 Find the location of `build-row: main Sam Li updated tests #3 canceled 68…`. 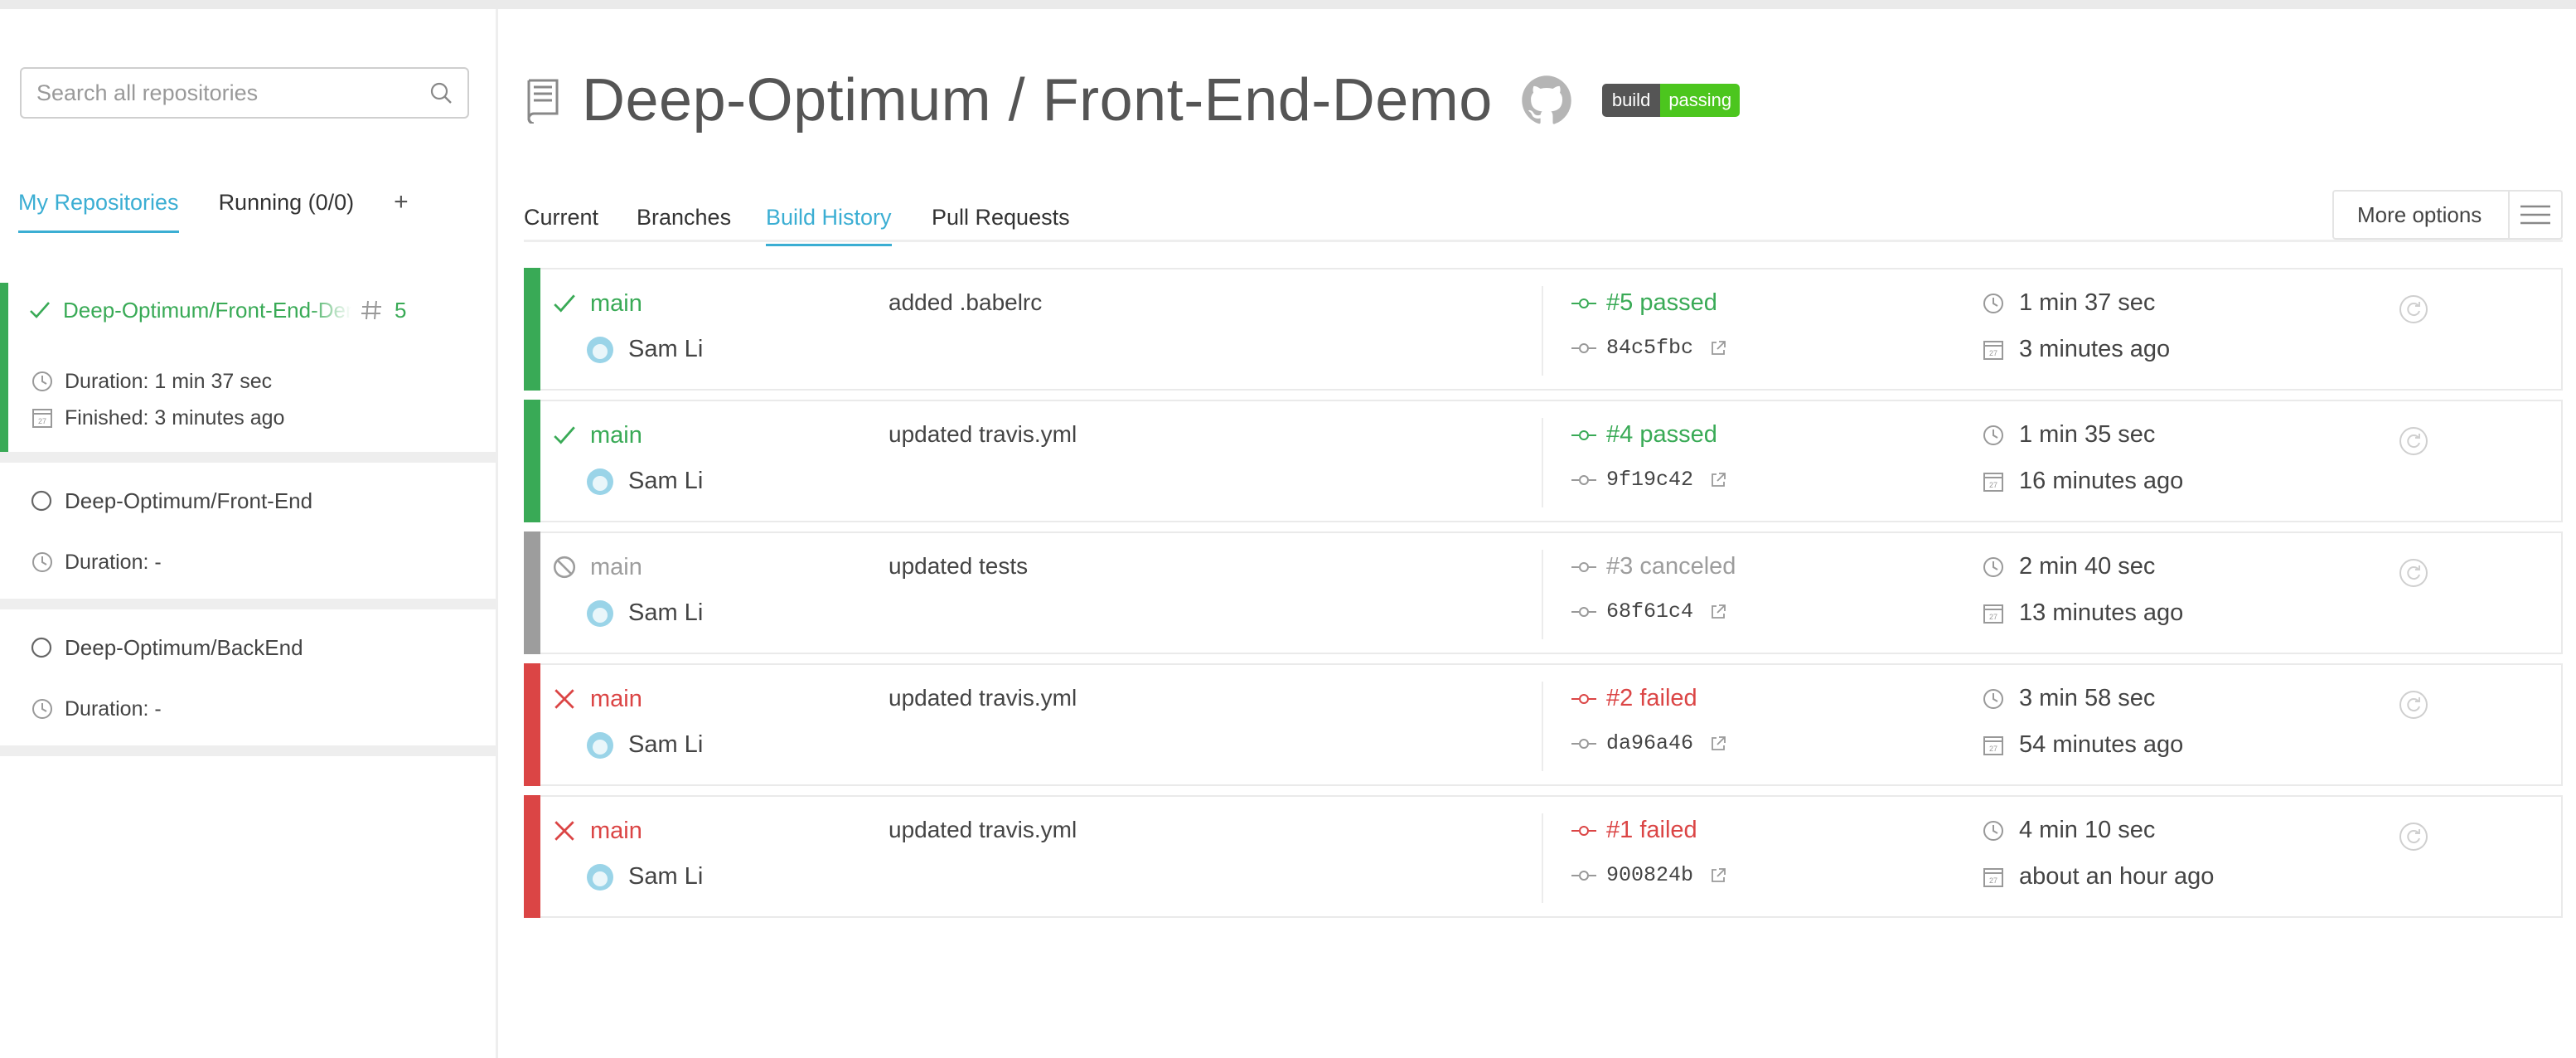

build-row: main Sam Li updated tests #3 canceled 68… is located at coordinates (1543, 592).